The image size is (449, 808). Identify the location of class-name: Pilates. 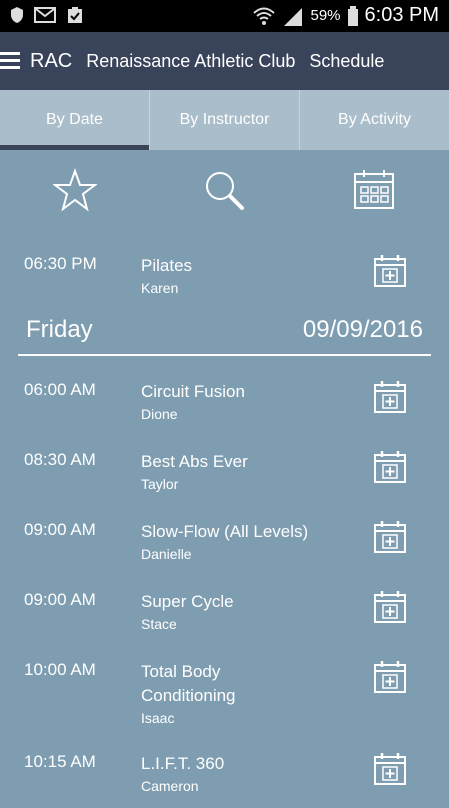
(167, 265).